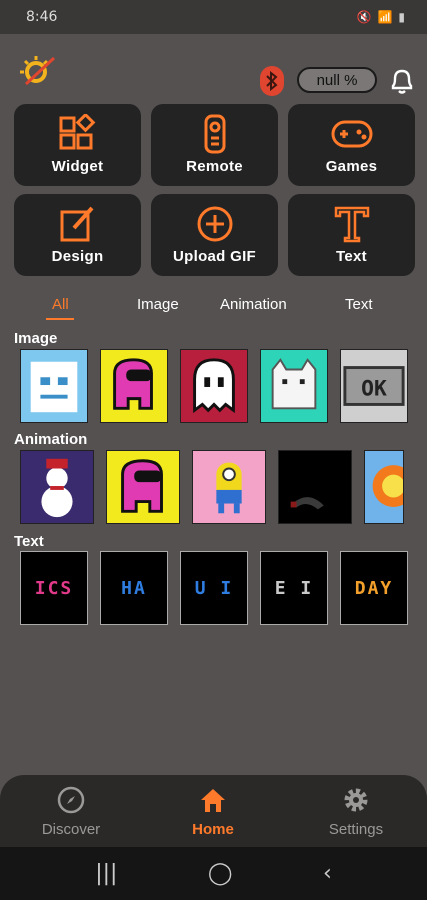  I want to click on widget-tile: Widget, so click(77, 145).